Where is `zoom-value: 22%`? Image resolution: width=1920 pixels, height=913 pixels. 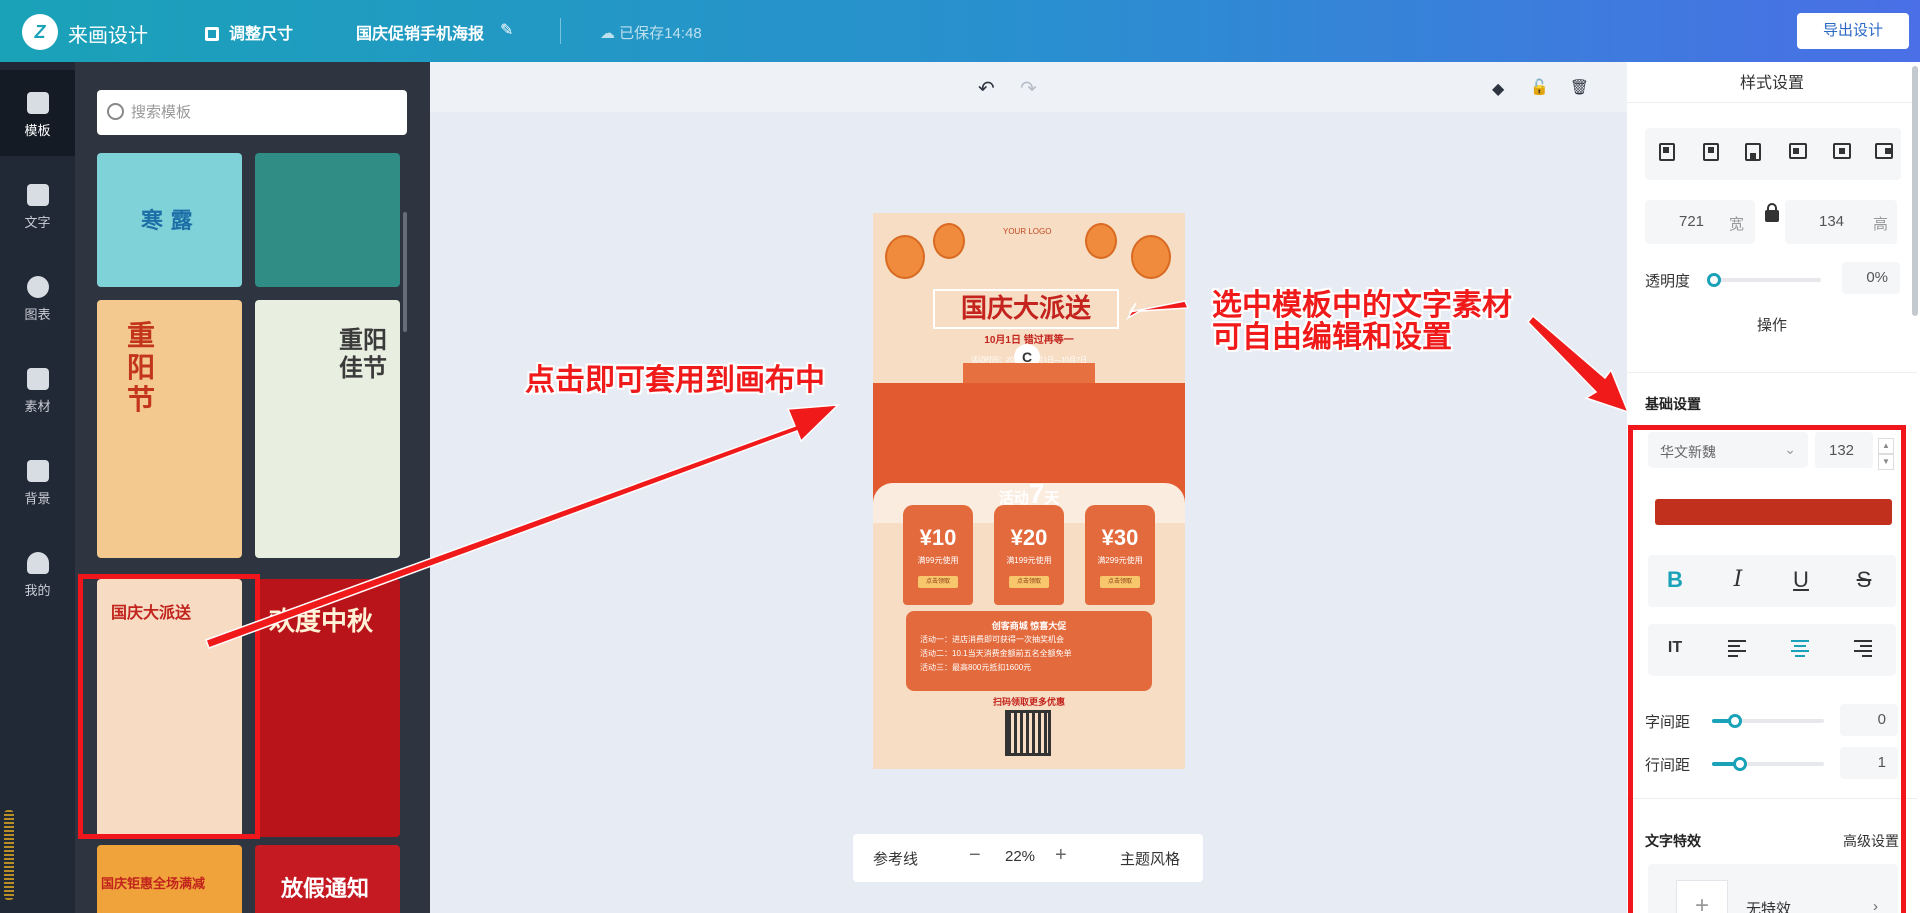
zoom-value: 22% is located at coordinates (1020, 856).